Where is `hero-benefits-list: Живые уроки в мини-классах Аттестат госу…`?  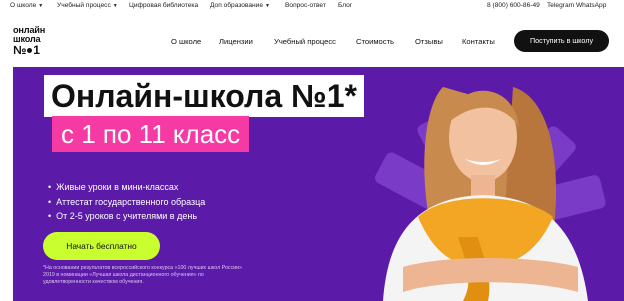 hero-benefits-list: Живые уроки в мини-классах Аттестат госу… is located at coordinates (126, 202).